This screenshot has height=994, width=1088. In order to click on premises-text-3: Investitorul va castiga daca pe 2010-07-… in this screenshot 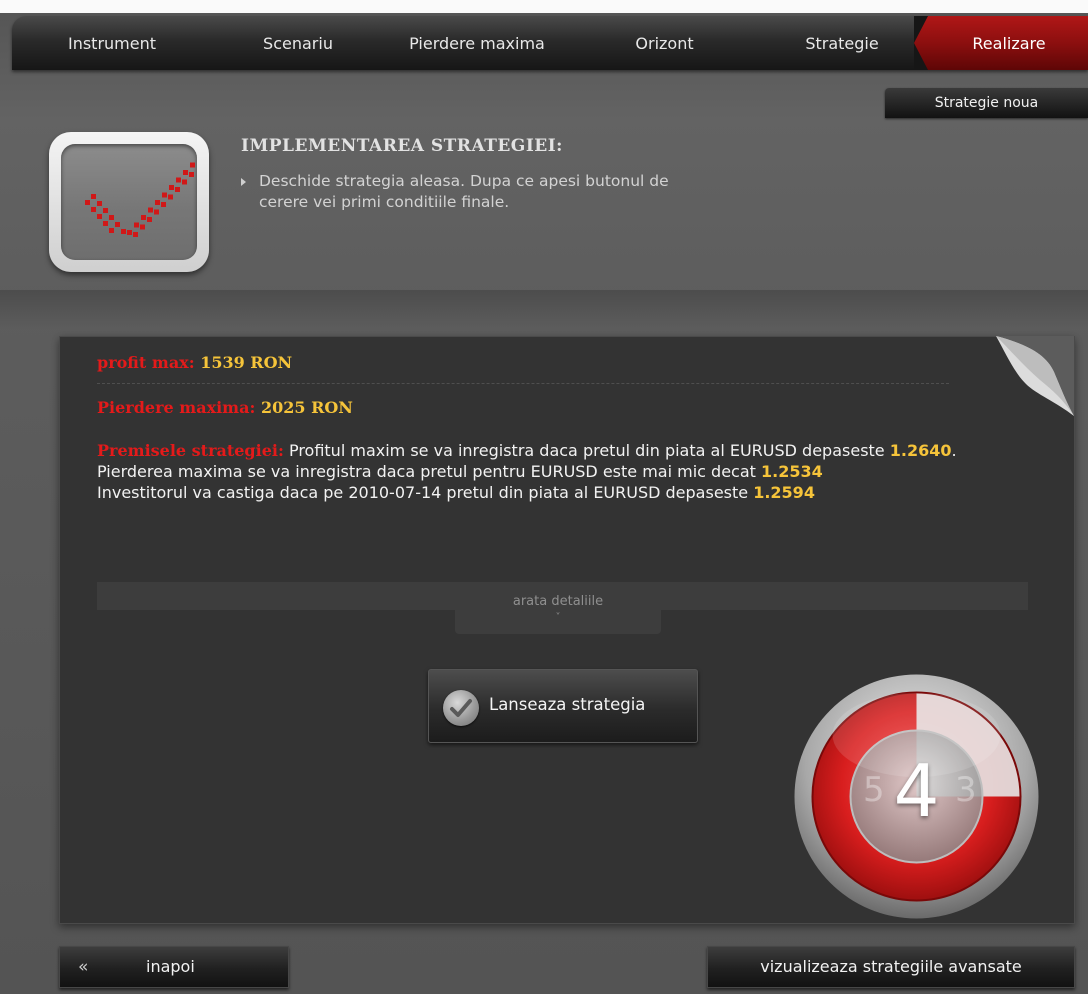, I will do `click(425, 492)`.